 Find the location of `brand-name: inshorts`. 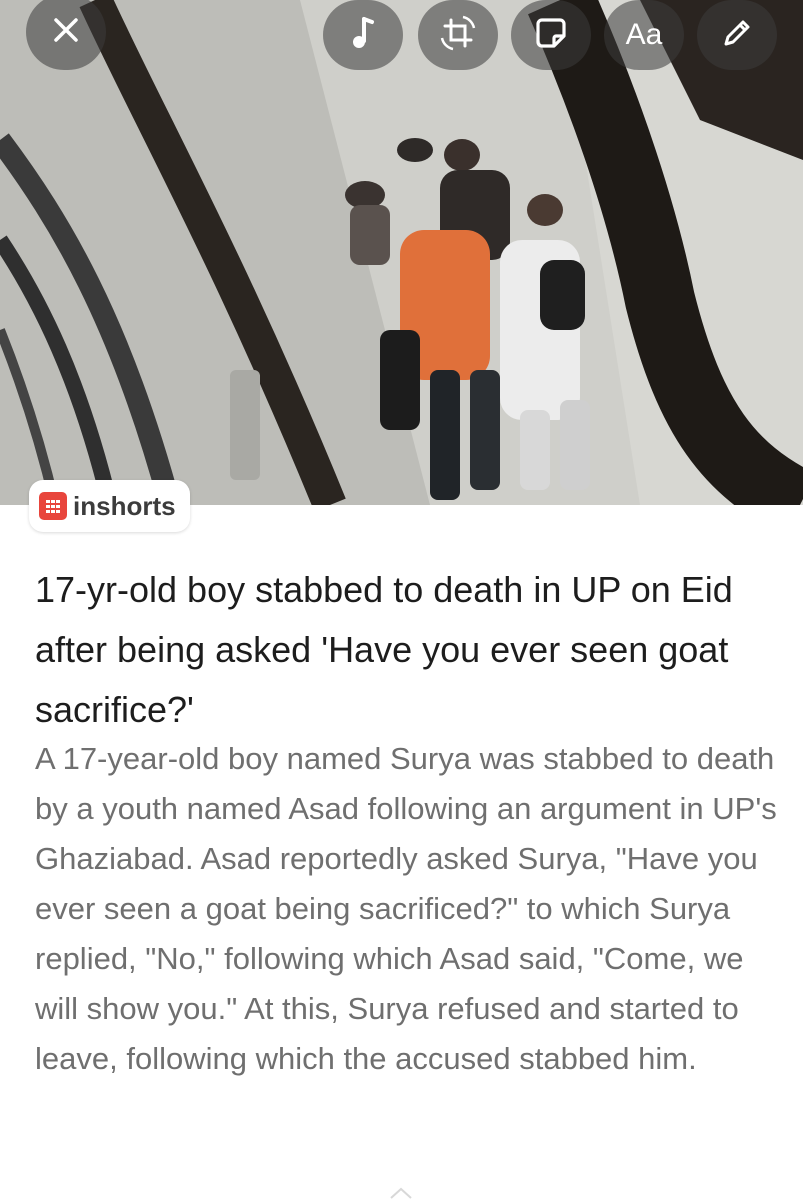

brand-name: inshorts is located at coordinates (124, 505).